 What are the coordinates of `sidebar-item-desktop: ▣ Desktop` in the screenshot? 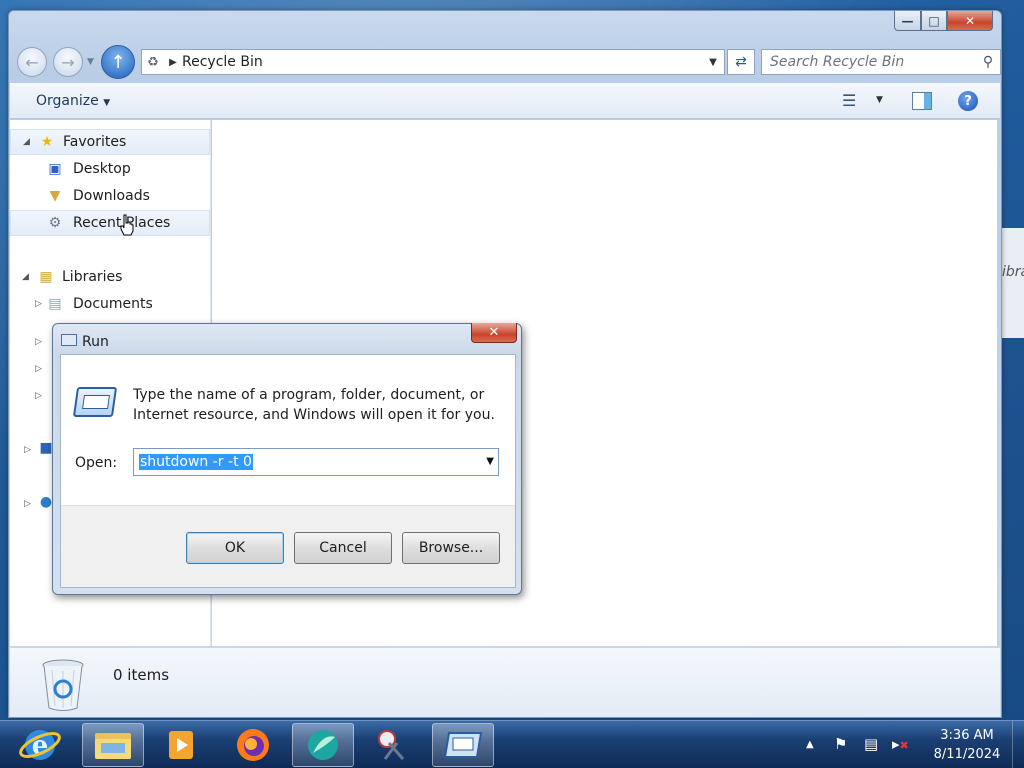 It's located at (110, 169).